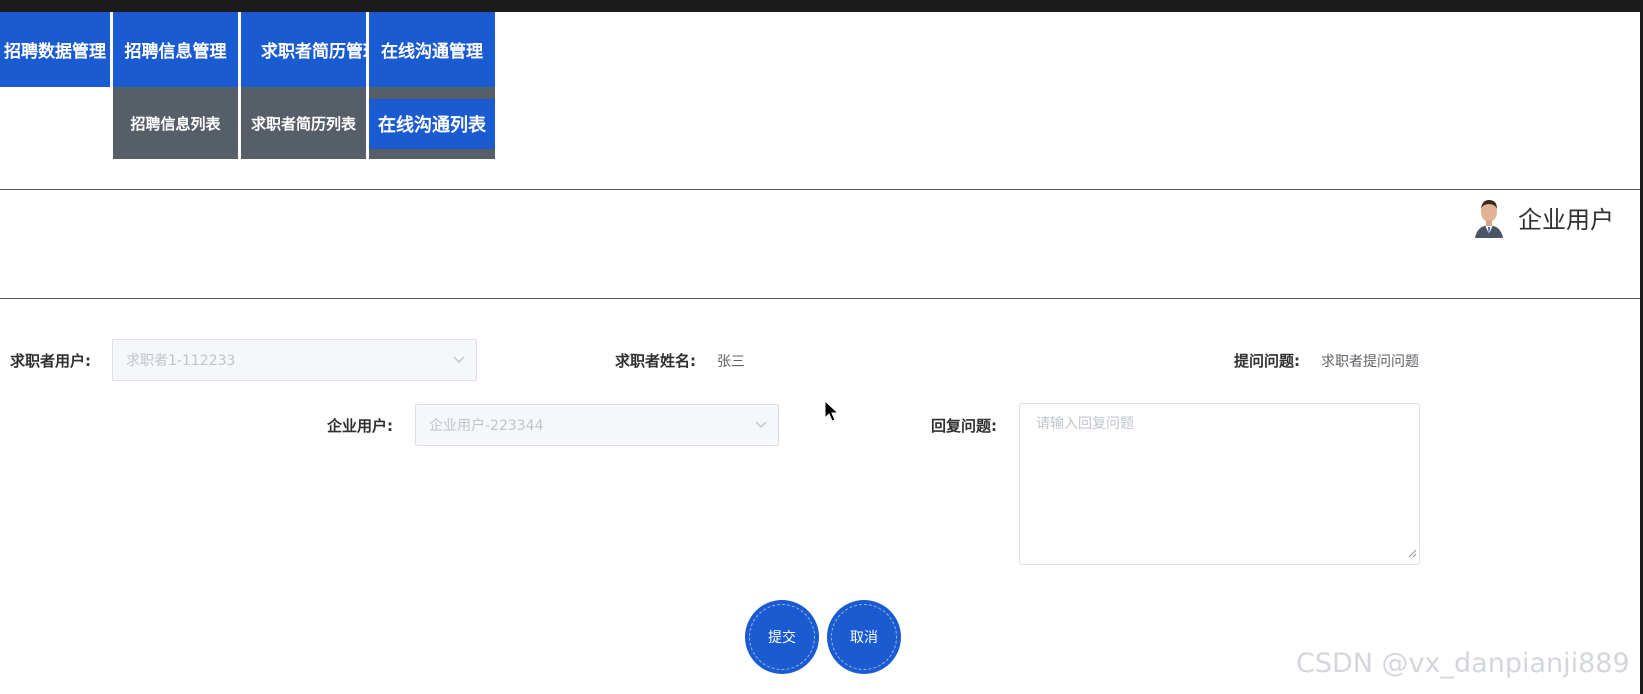  I want to click on submenu-item-label: 求职者简历列表, so click(303, 123).